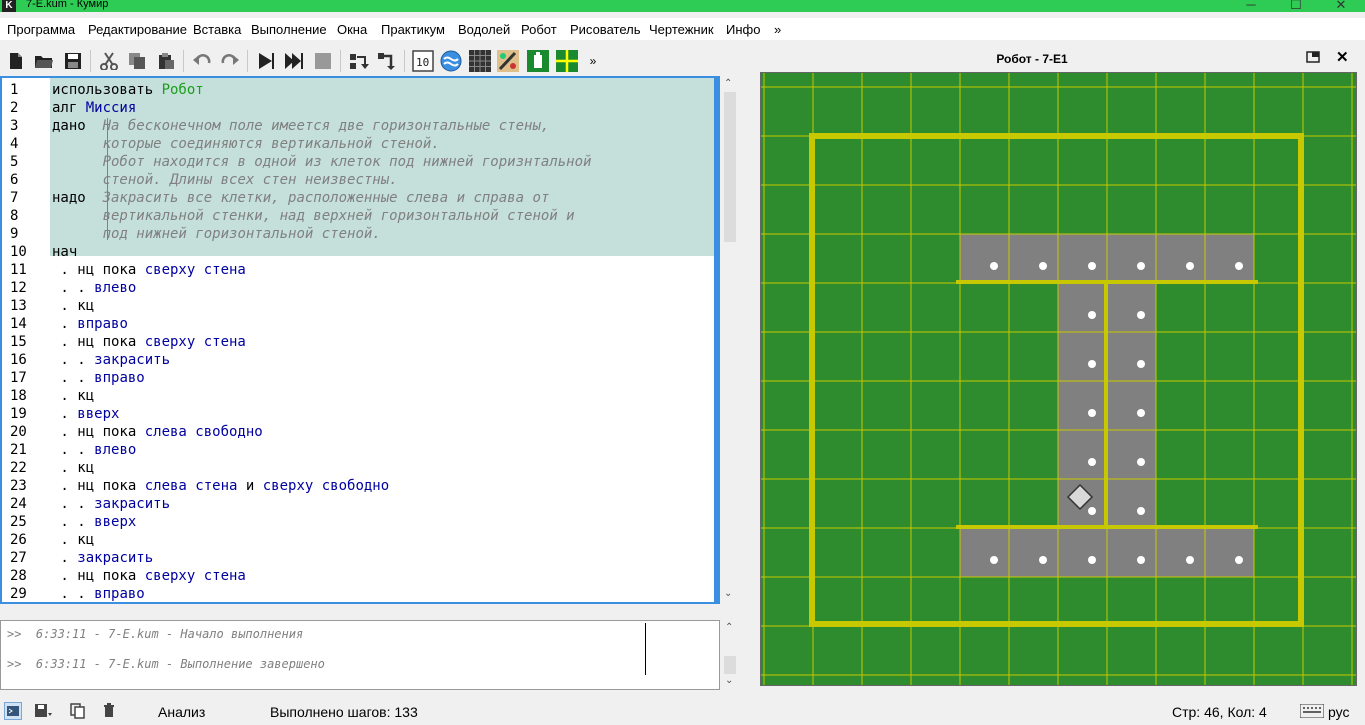 The width and height of the screenshot is (1365, 725). What do you see at coordinates (1313, 58) in the screenshot?
I see `undock-icon` at bounding box center [1313, 58].